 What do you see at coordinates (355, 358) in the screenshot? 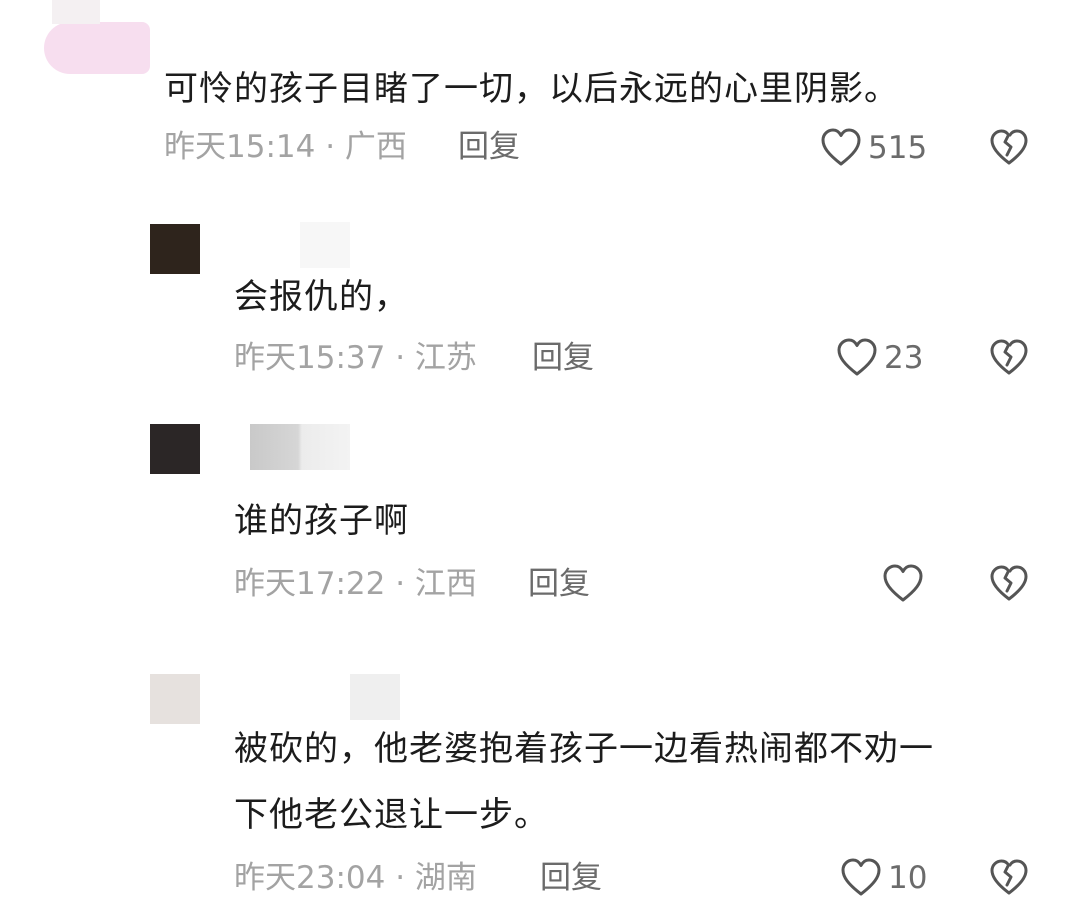
I see `comment-meta: 昨天15:37 · 江苏` at bounding box center [355, 358].